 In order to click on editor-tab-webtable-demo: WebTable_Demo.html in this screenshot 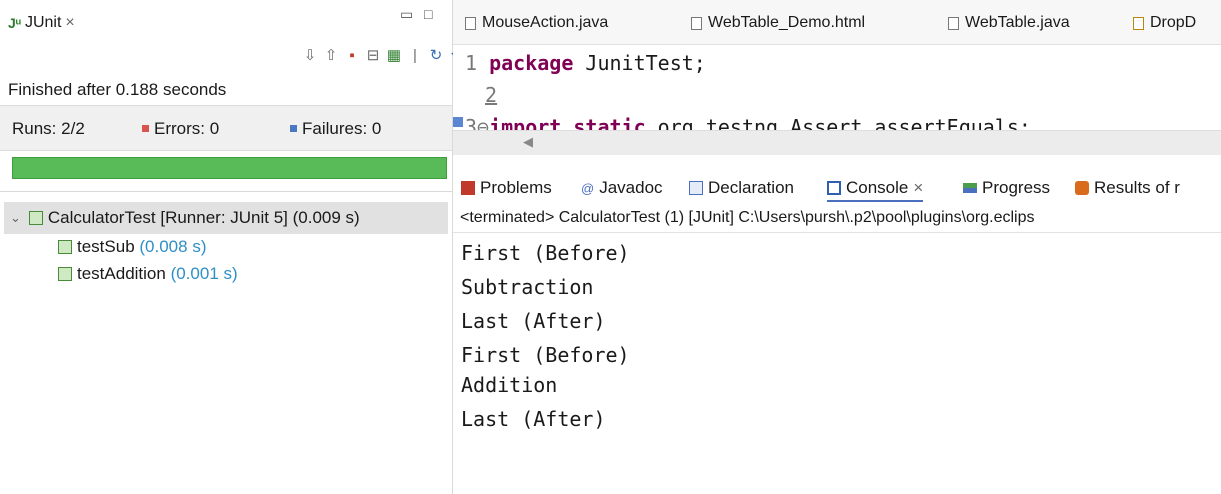, I will do `click(778, 23)`.